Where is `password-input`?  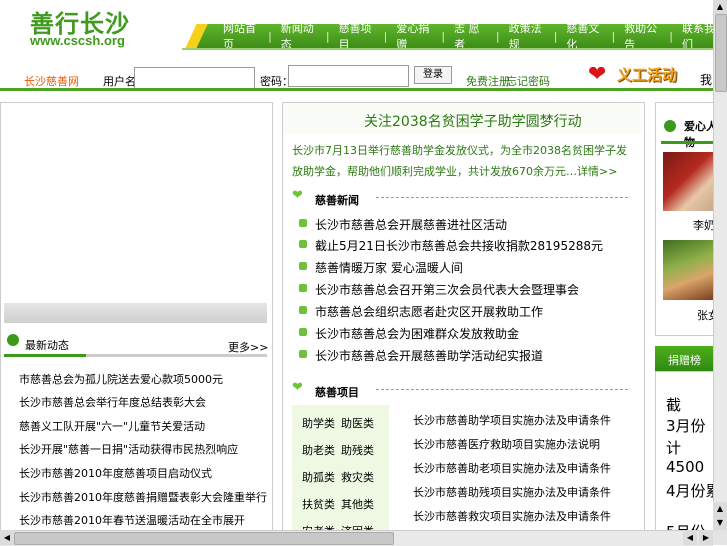 password-input is located at coordinates (348, 76).